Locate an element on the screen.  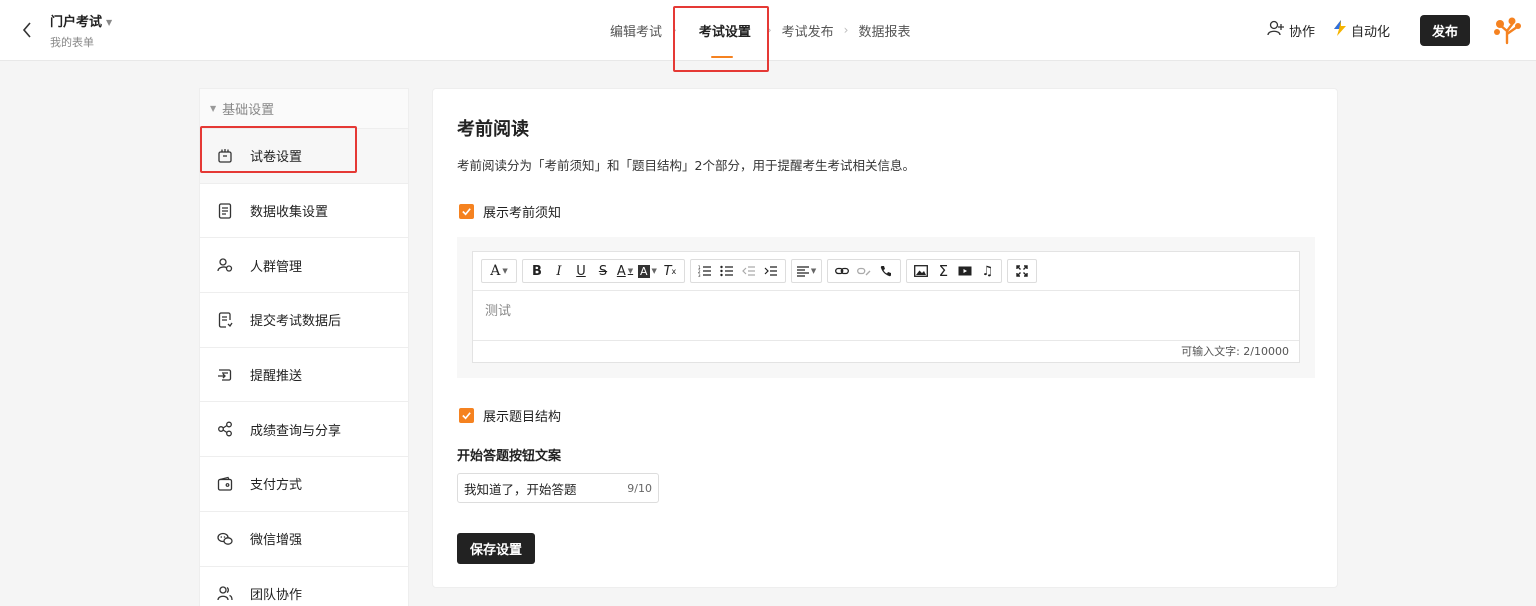
strikethrough-icon: S is located at coordinates (603, 271).